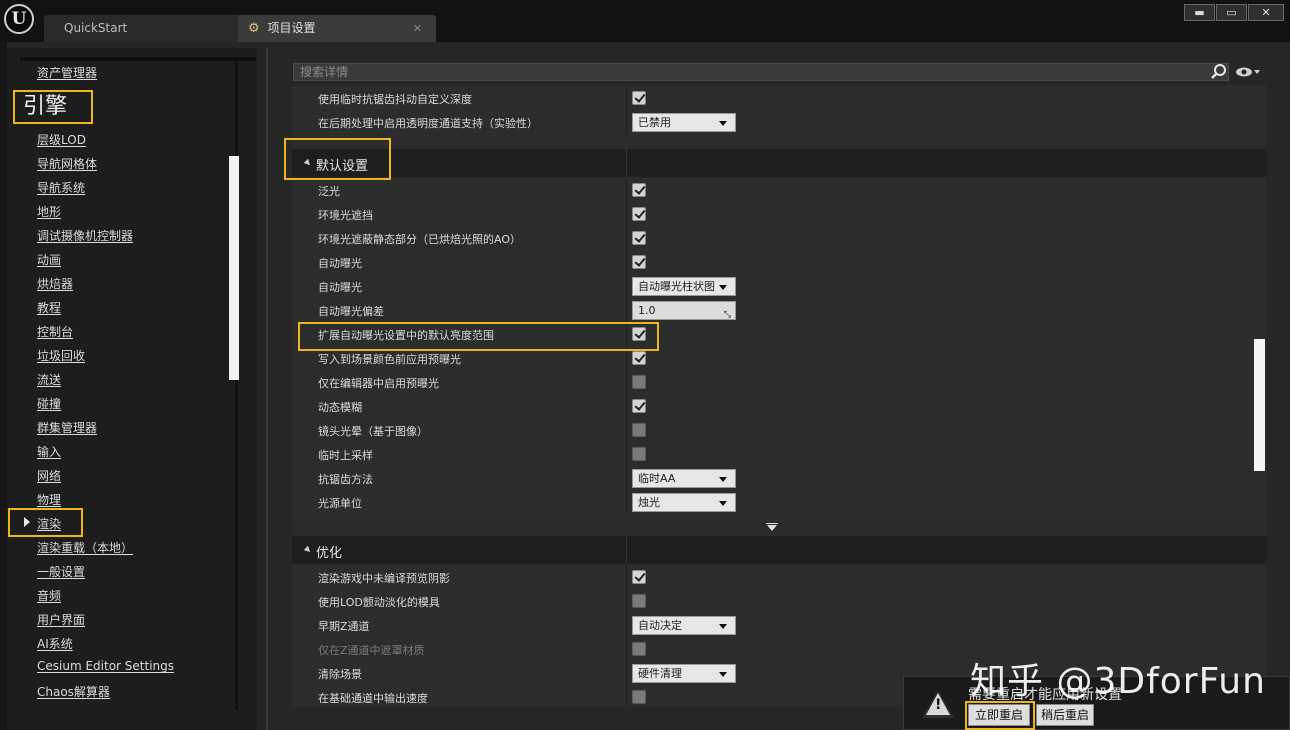  Describe the element at coordinates (779, 286) in the screenshot. I see `property-row: 自动曝光 自动曝光柱状图` at that location.